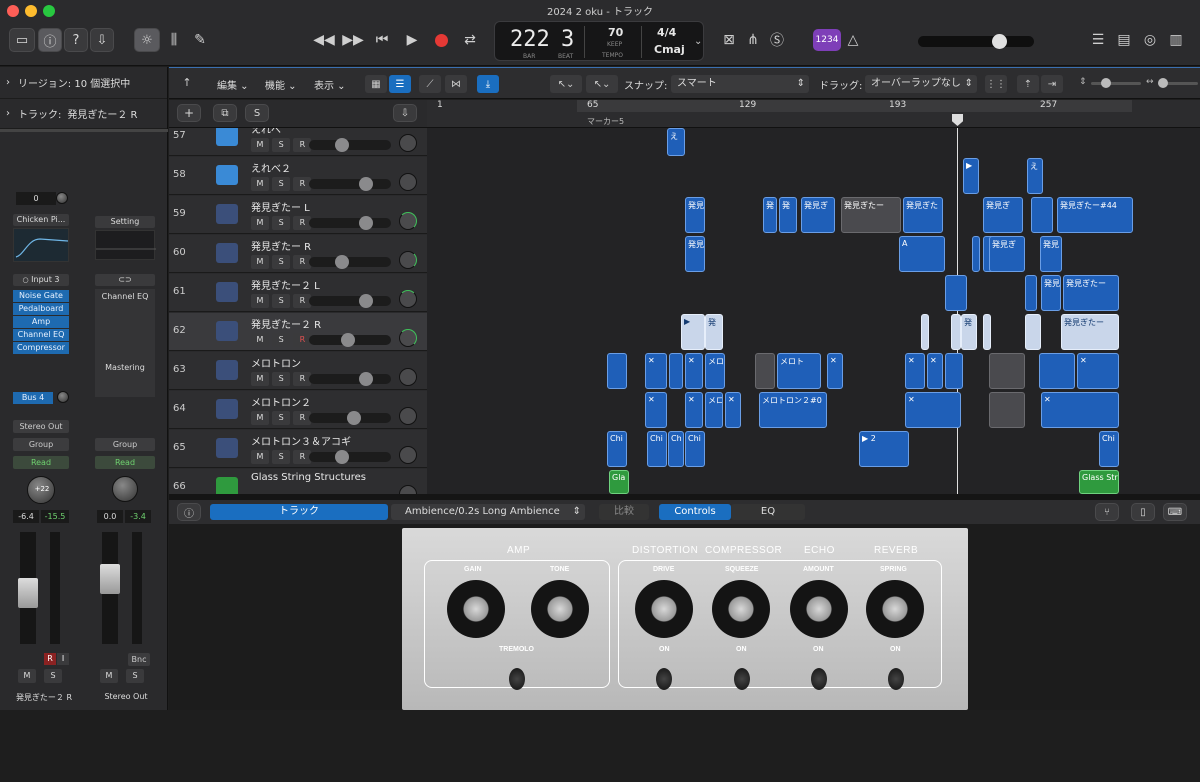 The height and width of the screenshot is (782, 1200). Describe the element at coordinates (813, 114) in the screenshot. I see `timeline-ruler: 1 65 129 193 257 マーカー5` at that location.